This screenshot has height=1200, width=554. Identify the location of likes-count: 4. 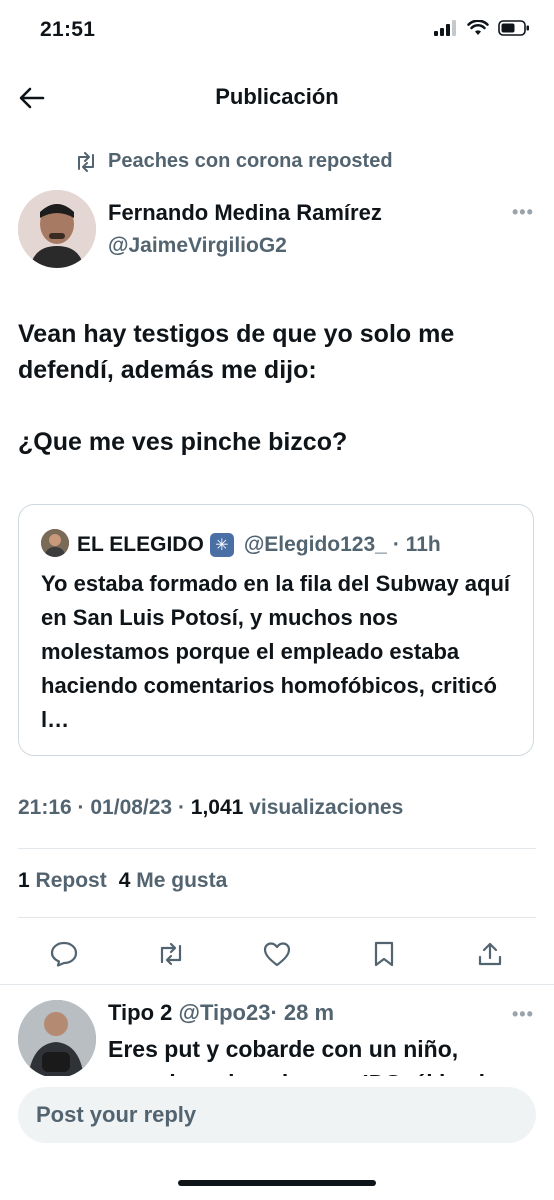
(124, 880).